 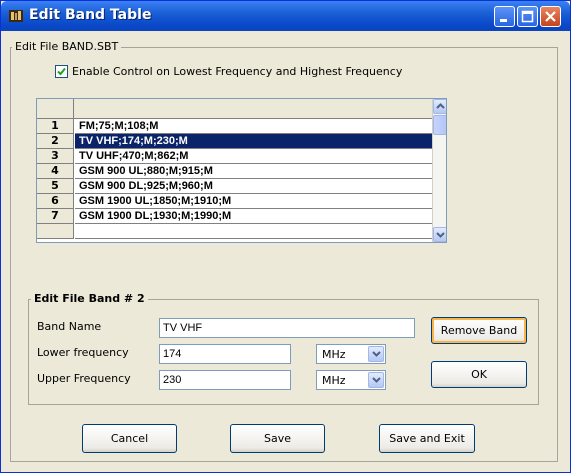 I want to click on row-number: 2, so click(x=55, y=141).